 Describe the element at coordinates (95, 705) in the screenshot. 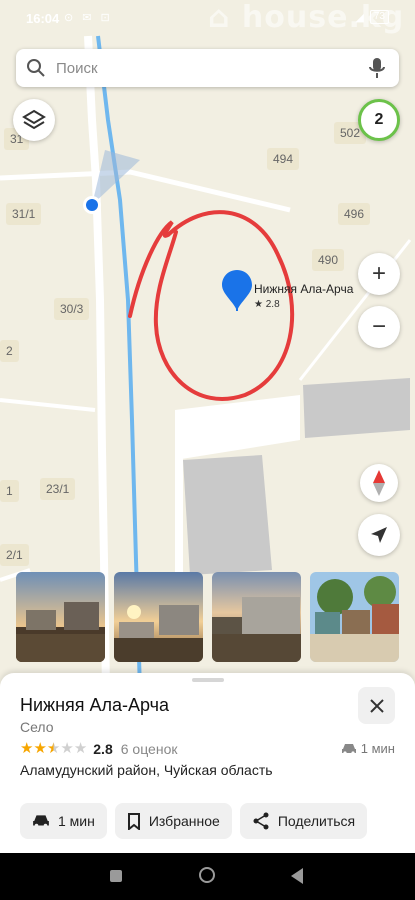

I see `place-title: Нижняя Ала-Арча` at that location.